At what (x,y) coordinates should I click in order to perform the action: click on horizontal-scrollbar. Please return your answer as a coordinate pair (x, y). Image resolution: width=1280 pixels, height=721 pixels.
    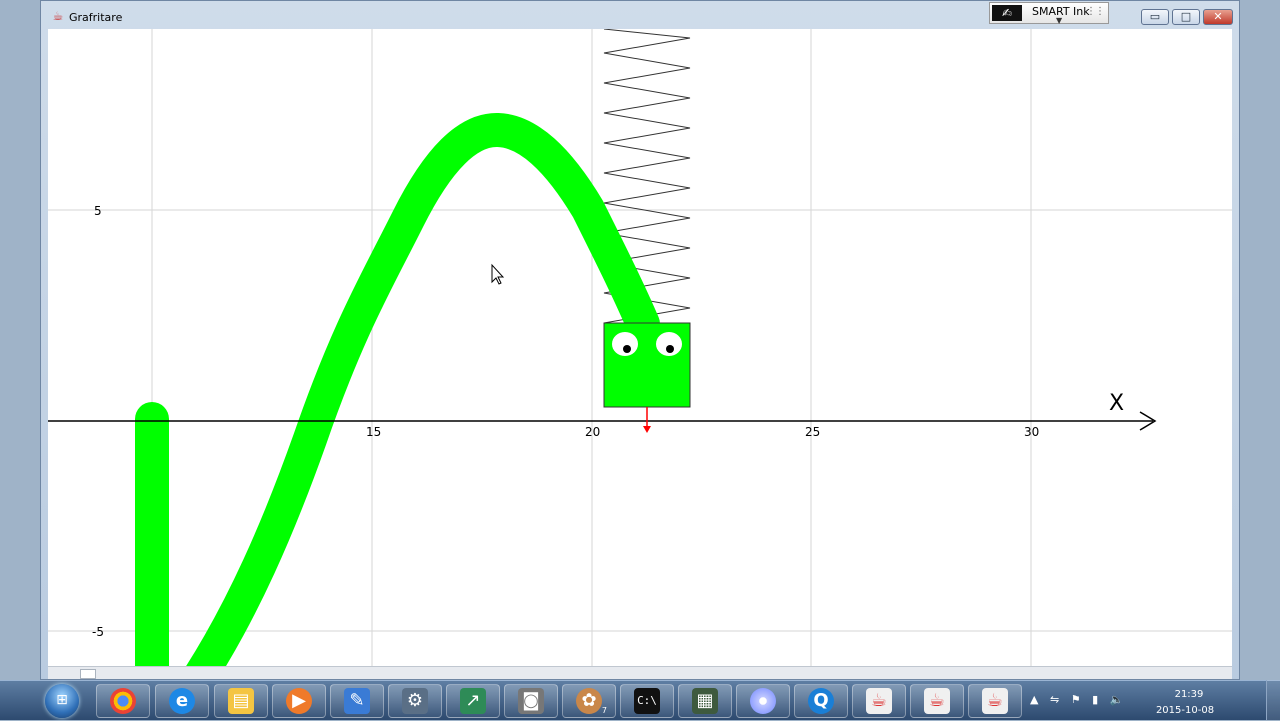
    Looking at the image, I should click on (640, 672).